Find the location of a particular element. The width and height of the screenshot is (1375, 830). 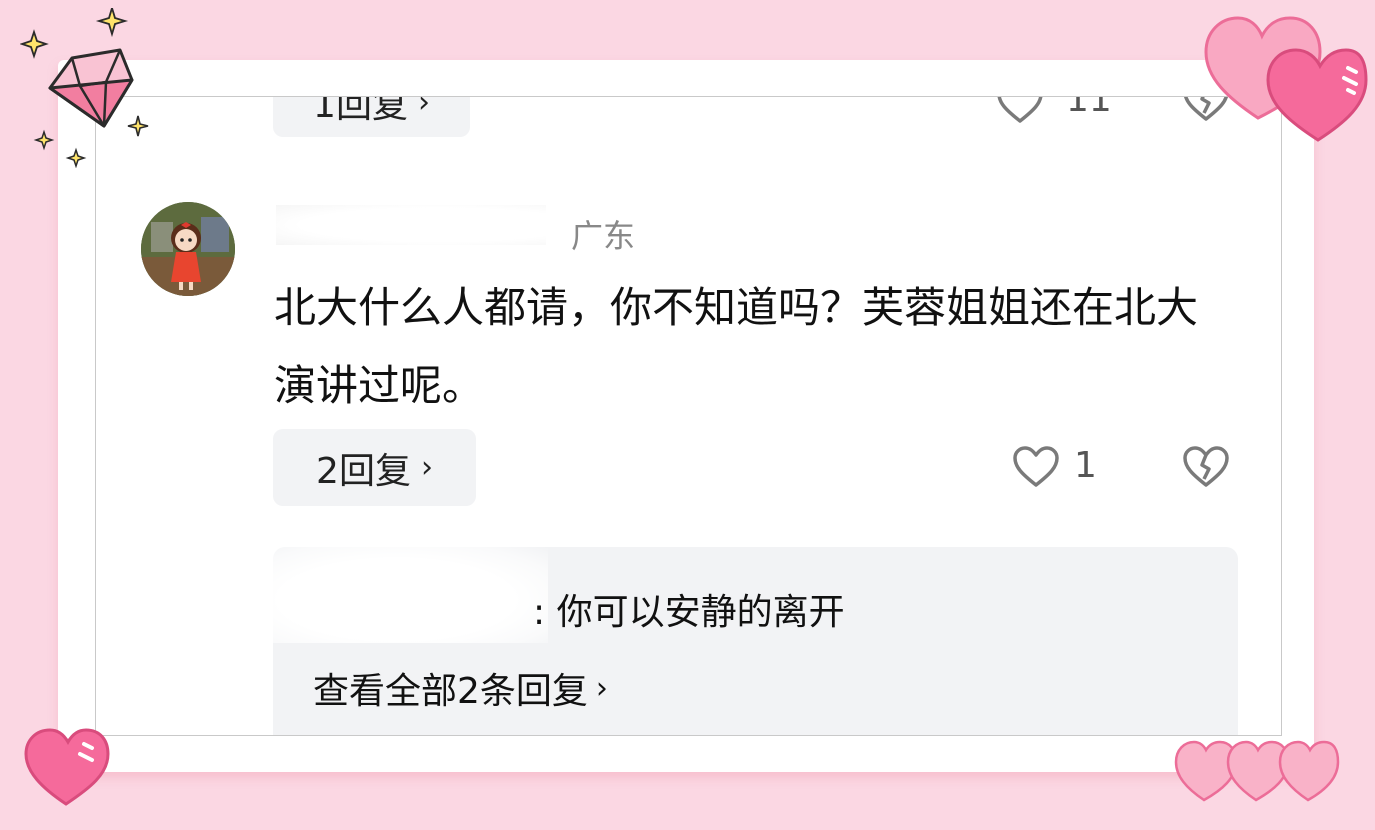

diamond-sparkle-decoration-icon is located at coordinates (84, 88).